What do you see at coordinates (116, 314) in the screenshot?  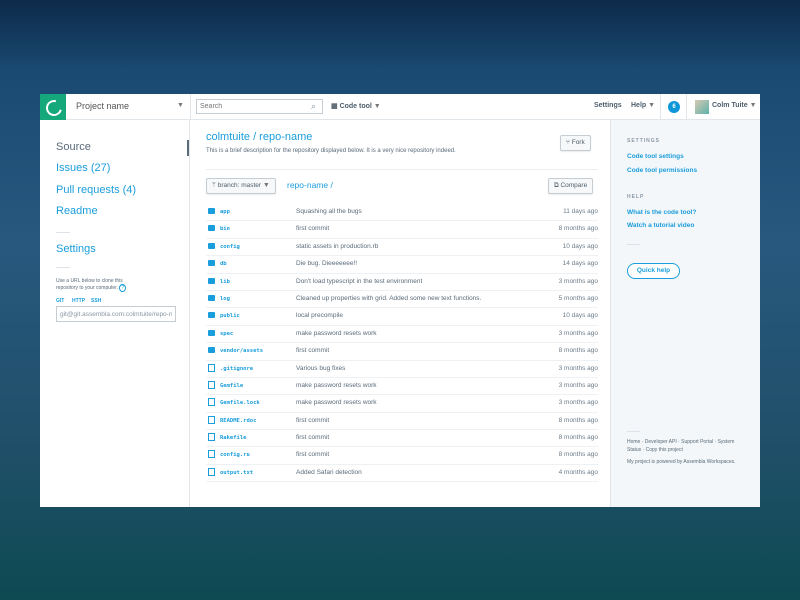 I see `clone-url-input` at bounding box center [116, 314].